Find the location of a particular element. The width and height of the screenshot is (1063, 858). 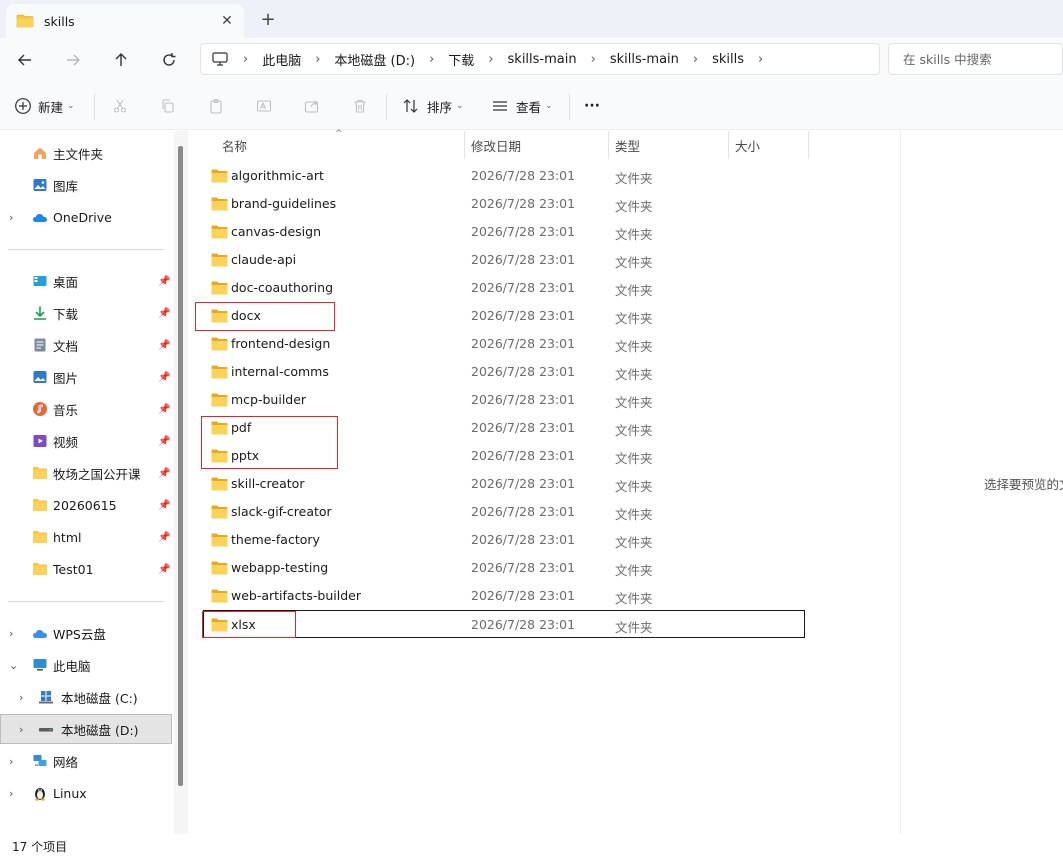

table-row: brand-guidelines 2026/7/28 23:01 文件夹 is located at coordinates (504, 204).